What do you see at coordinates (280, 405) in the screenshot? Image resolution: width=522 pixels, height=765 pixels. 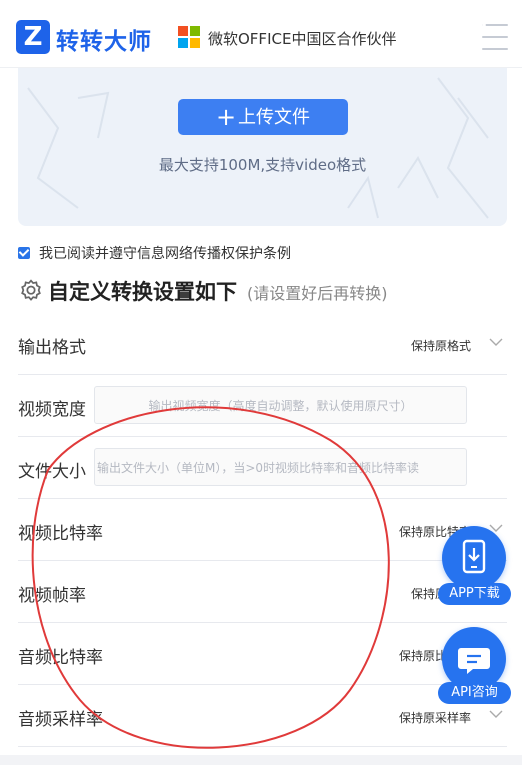 I see `video-width-input: 输出视频宽度（高度自动调整，默认使用原尺寸）` at bounding box center [280, 405].